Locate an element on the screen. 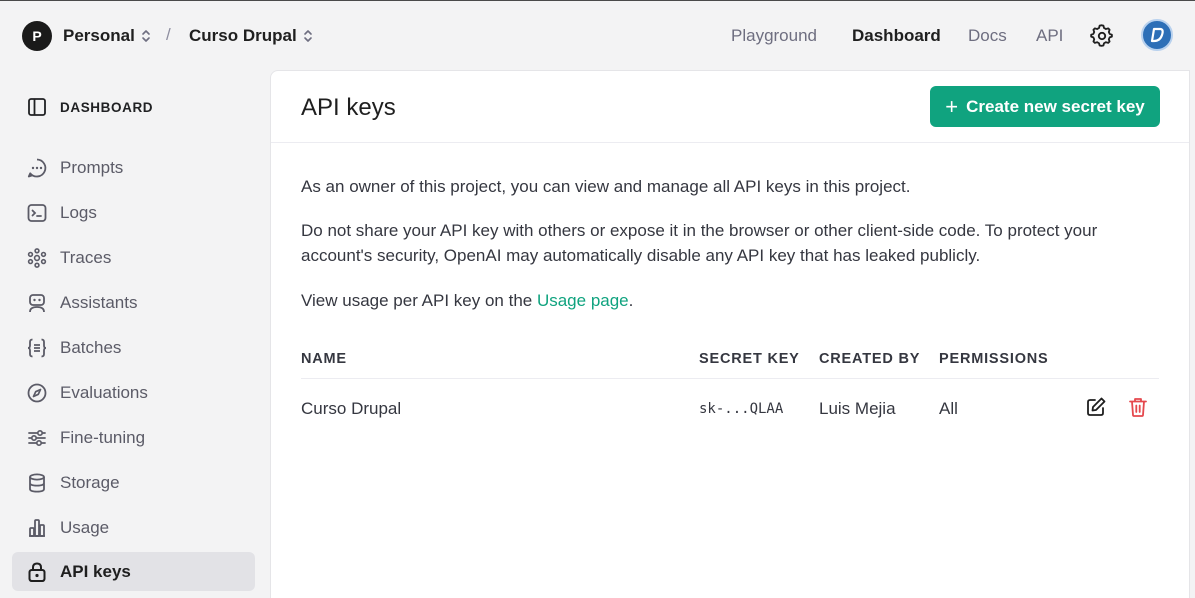 The width and height of the screenshot is (1195, 598). sidebar-item-label: Usage is located at coordinates (85, 527).